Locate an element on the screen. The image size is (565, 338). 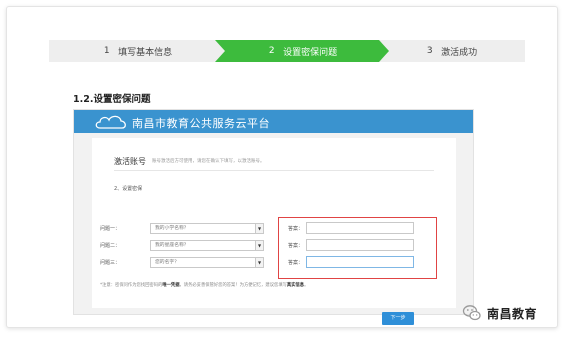
platform-banner: 南昌市教育公共服务云平台 is located at coordinates (273, 121).